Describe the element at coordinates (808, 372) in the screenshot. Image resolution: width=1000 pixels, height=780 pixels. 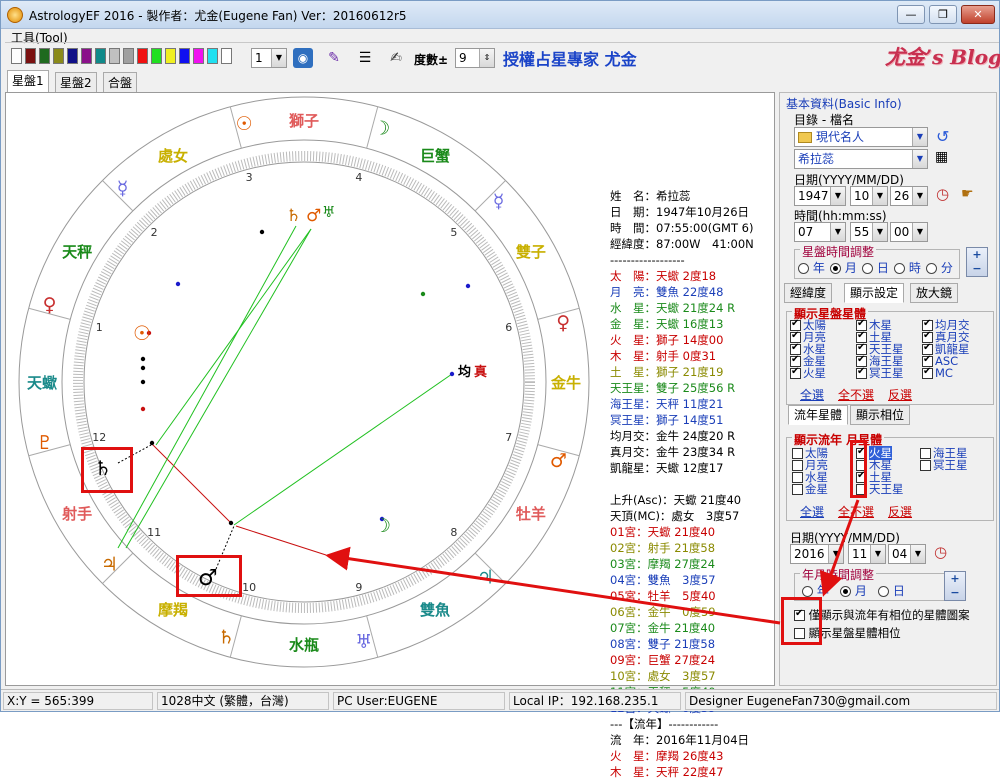
I see `natal-checkbox-item: 火星` at that location.